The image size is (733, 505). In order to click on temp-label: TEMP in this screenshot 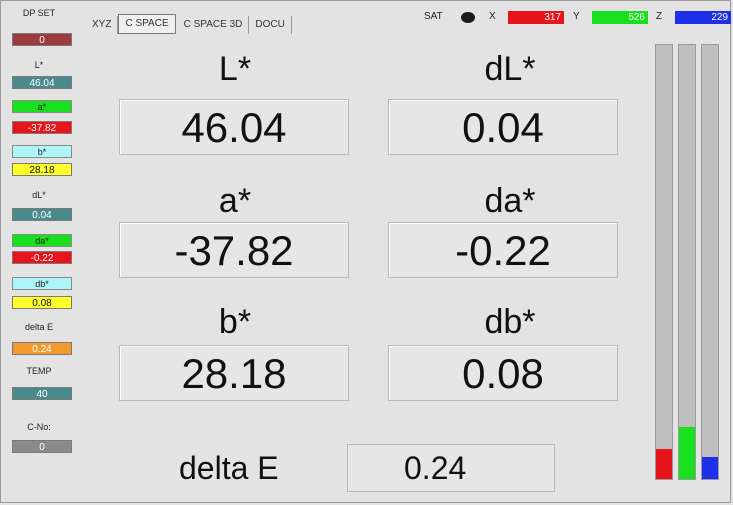, I will do `click(39, 371)`.